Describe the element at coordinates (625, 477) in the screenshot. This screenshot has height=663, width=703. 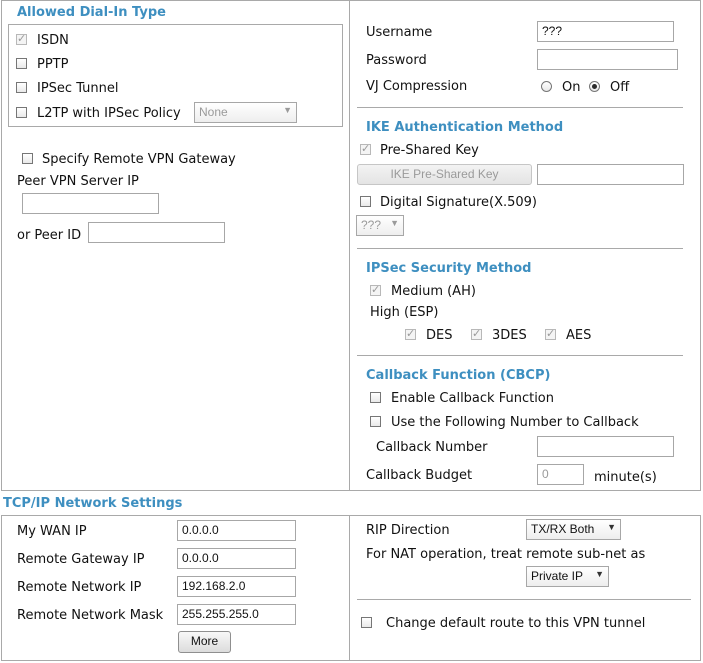
I see `callback-budget-unit: minute(s)` at that location.